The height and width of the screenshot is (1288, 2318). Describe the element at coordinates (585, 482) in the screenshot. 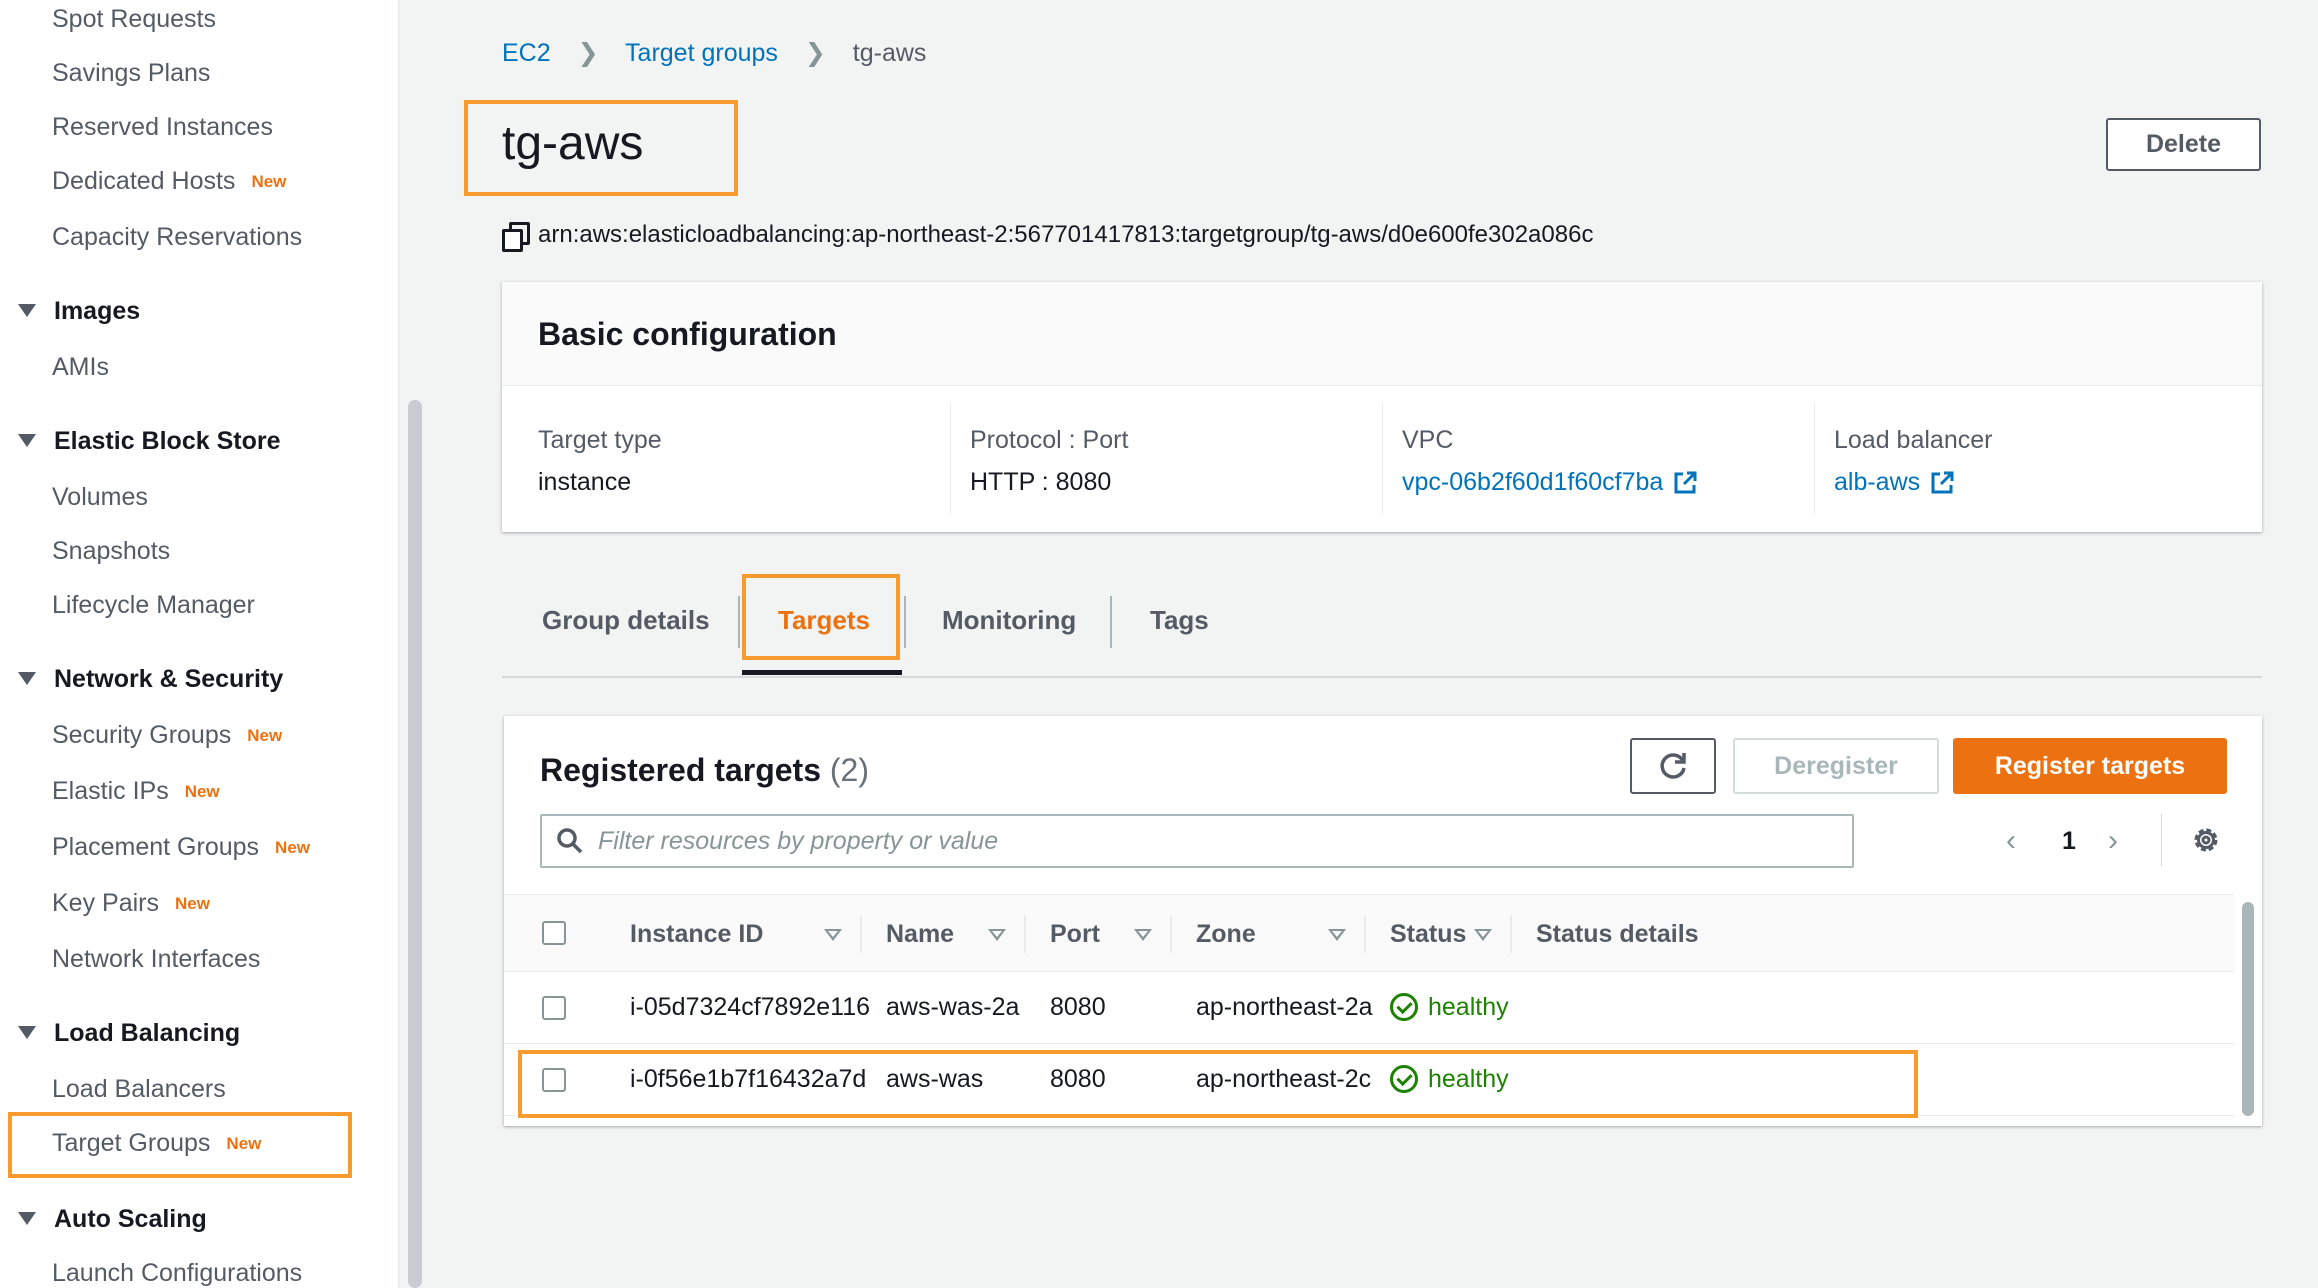

I see `target-type-value: instance` at that location.